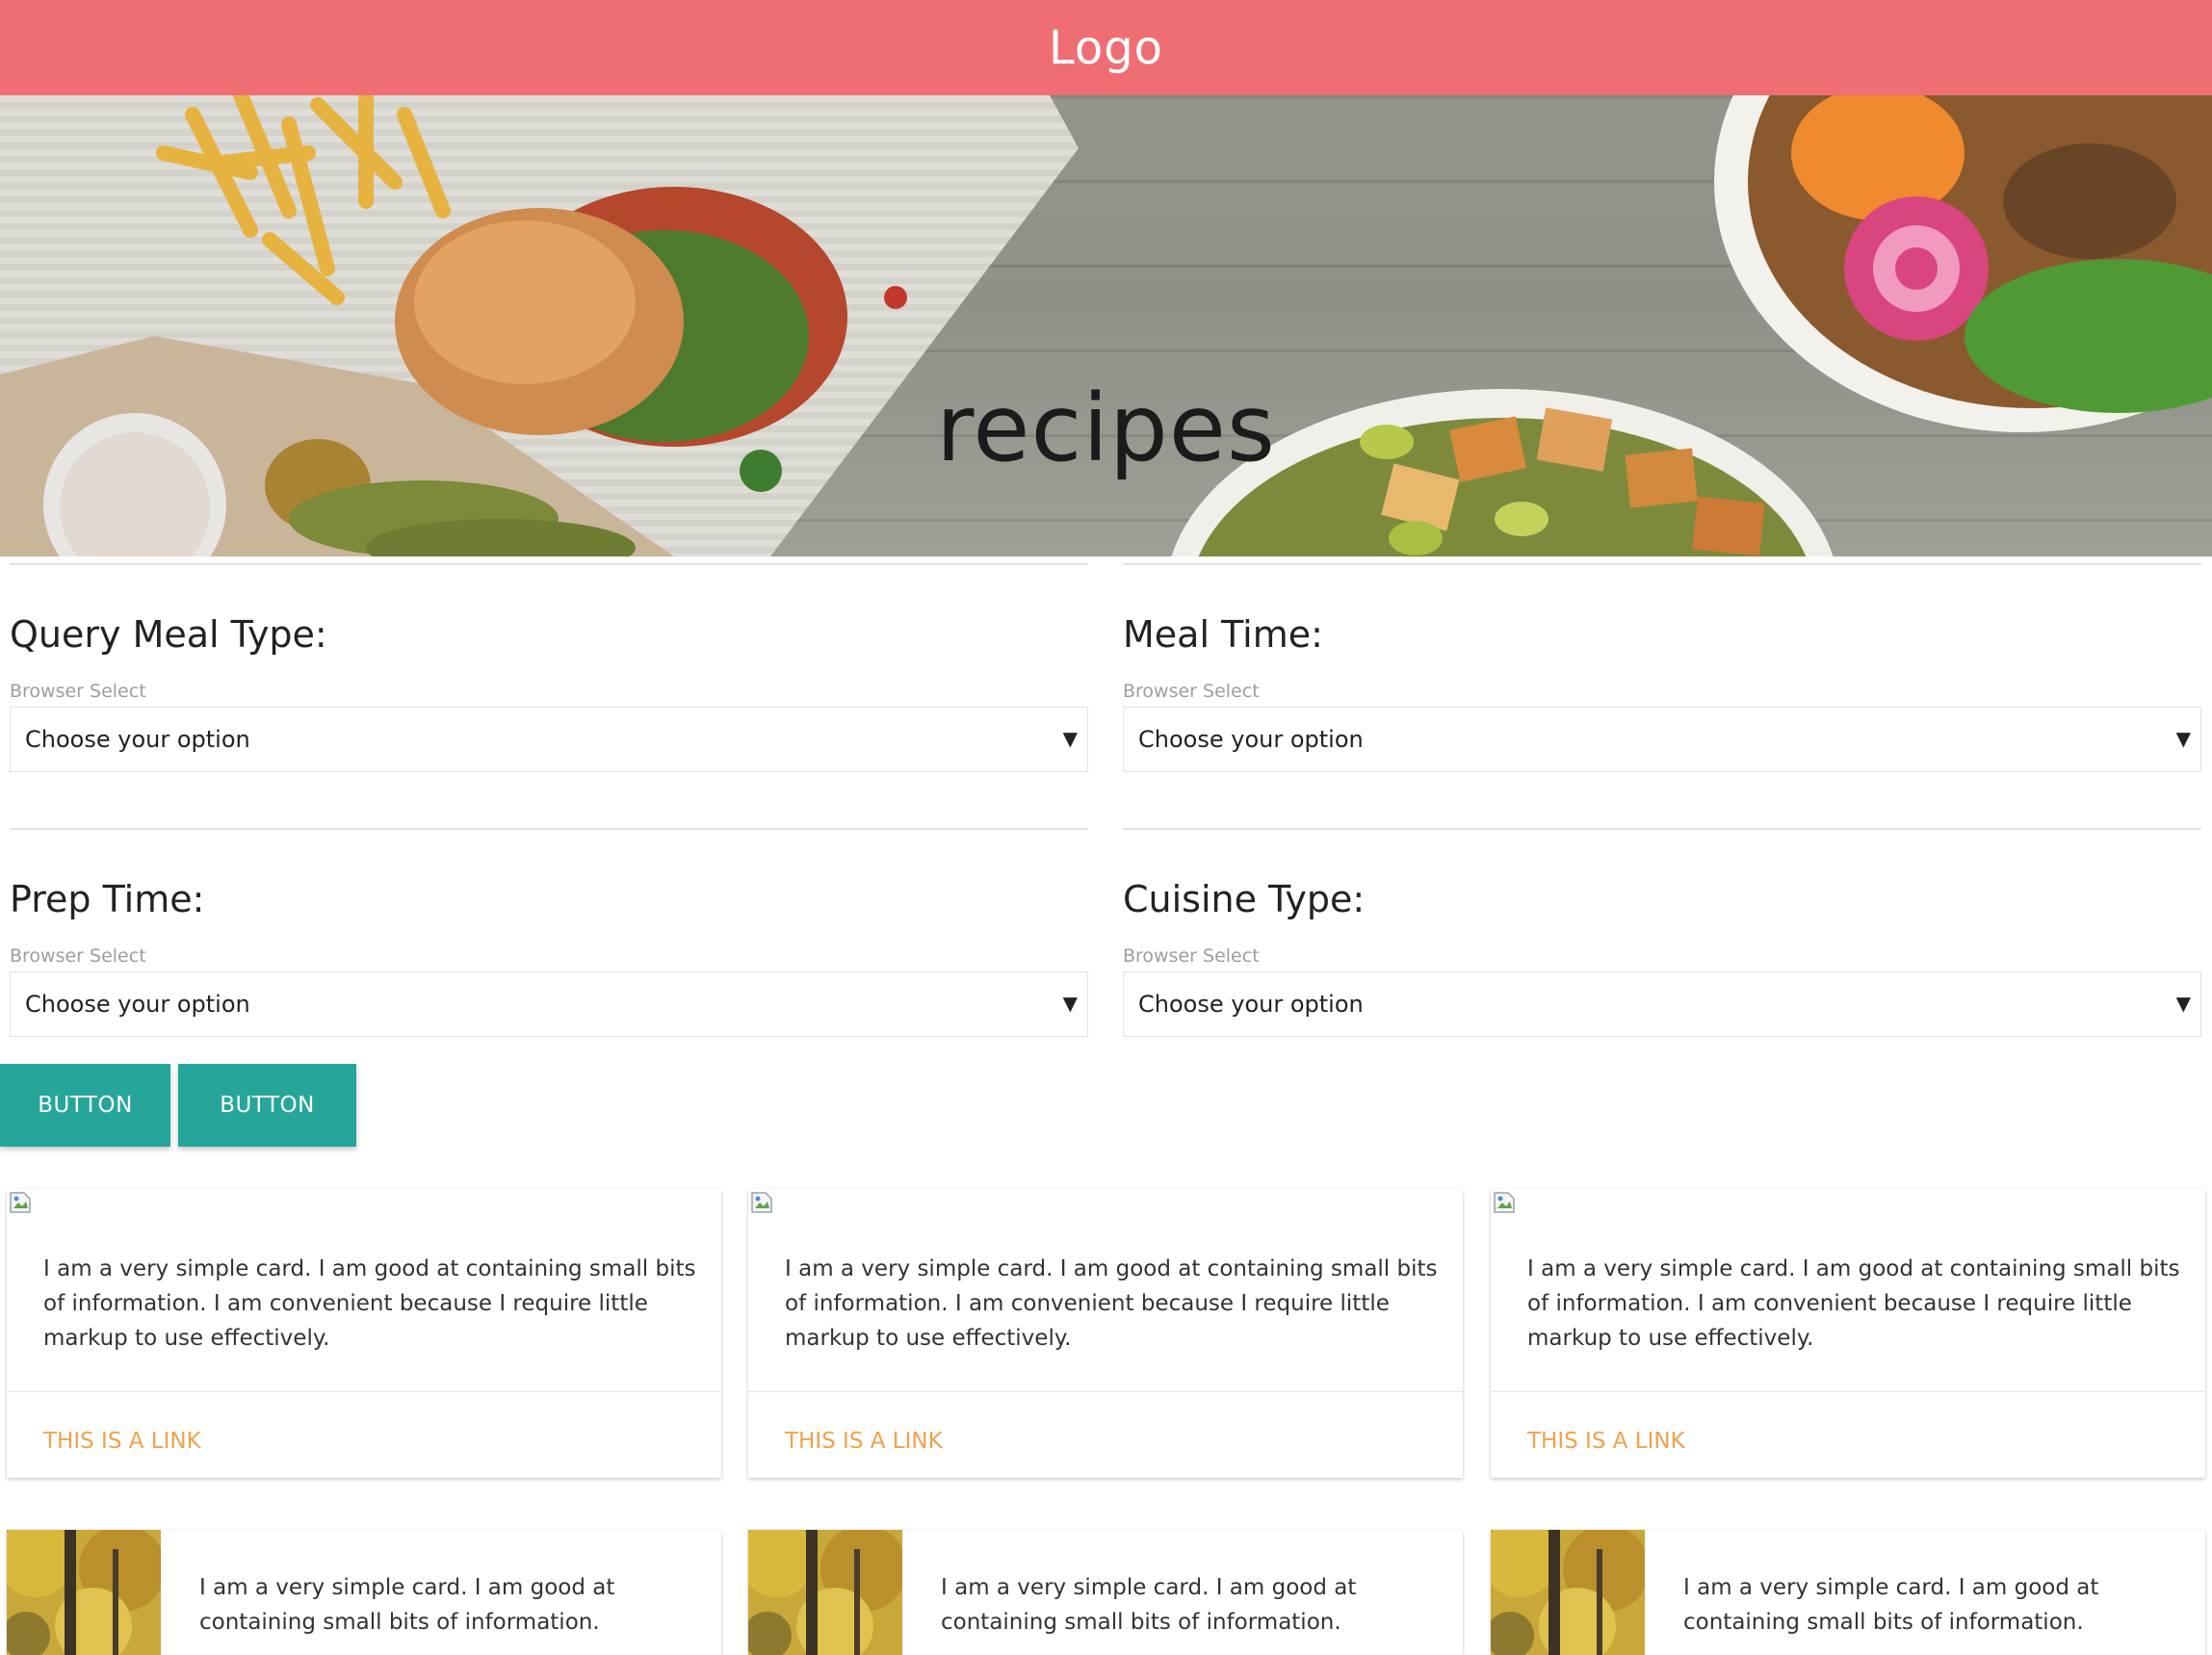  Describe the element at coordinates (85, 1105) in the screenshot. I see `primary-button-1: BUTTON` at that location.